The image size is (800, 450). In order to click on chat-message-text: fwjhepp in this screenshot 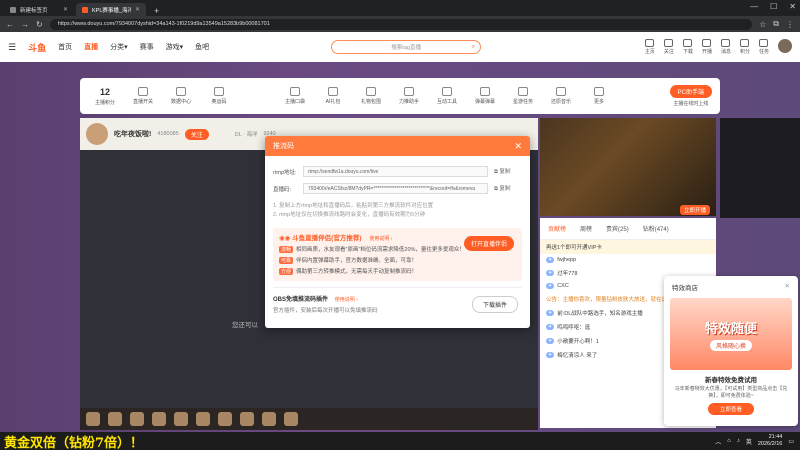, I will do `click(567, 260)`.